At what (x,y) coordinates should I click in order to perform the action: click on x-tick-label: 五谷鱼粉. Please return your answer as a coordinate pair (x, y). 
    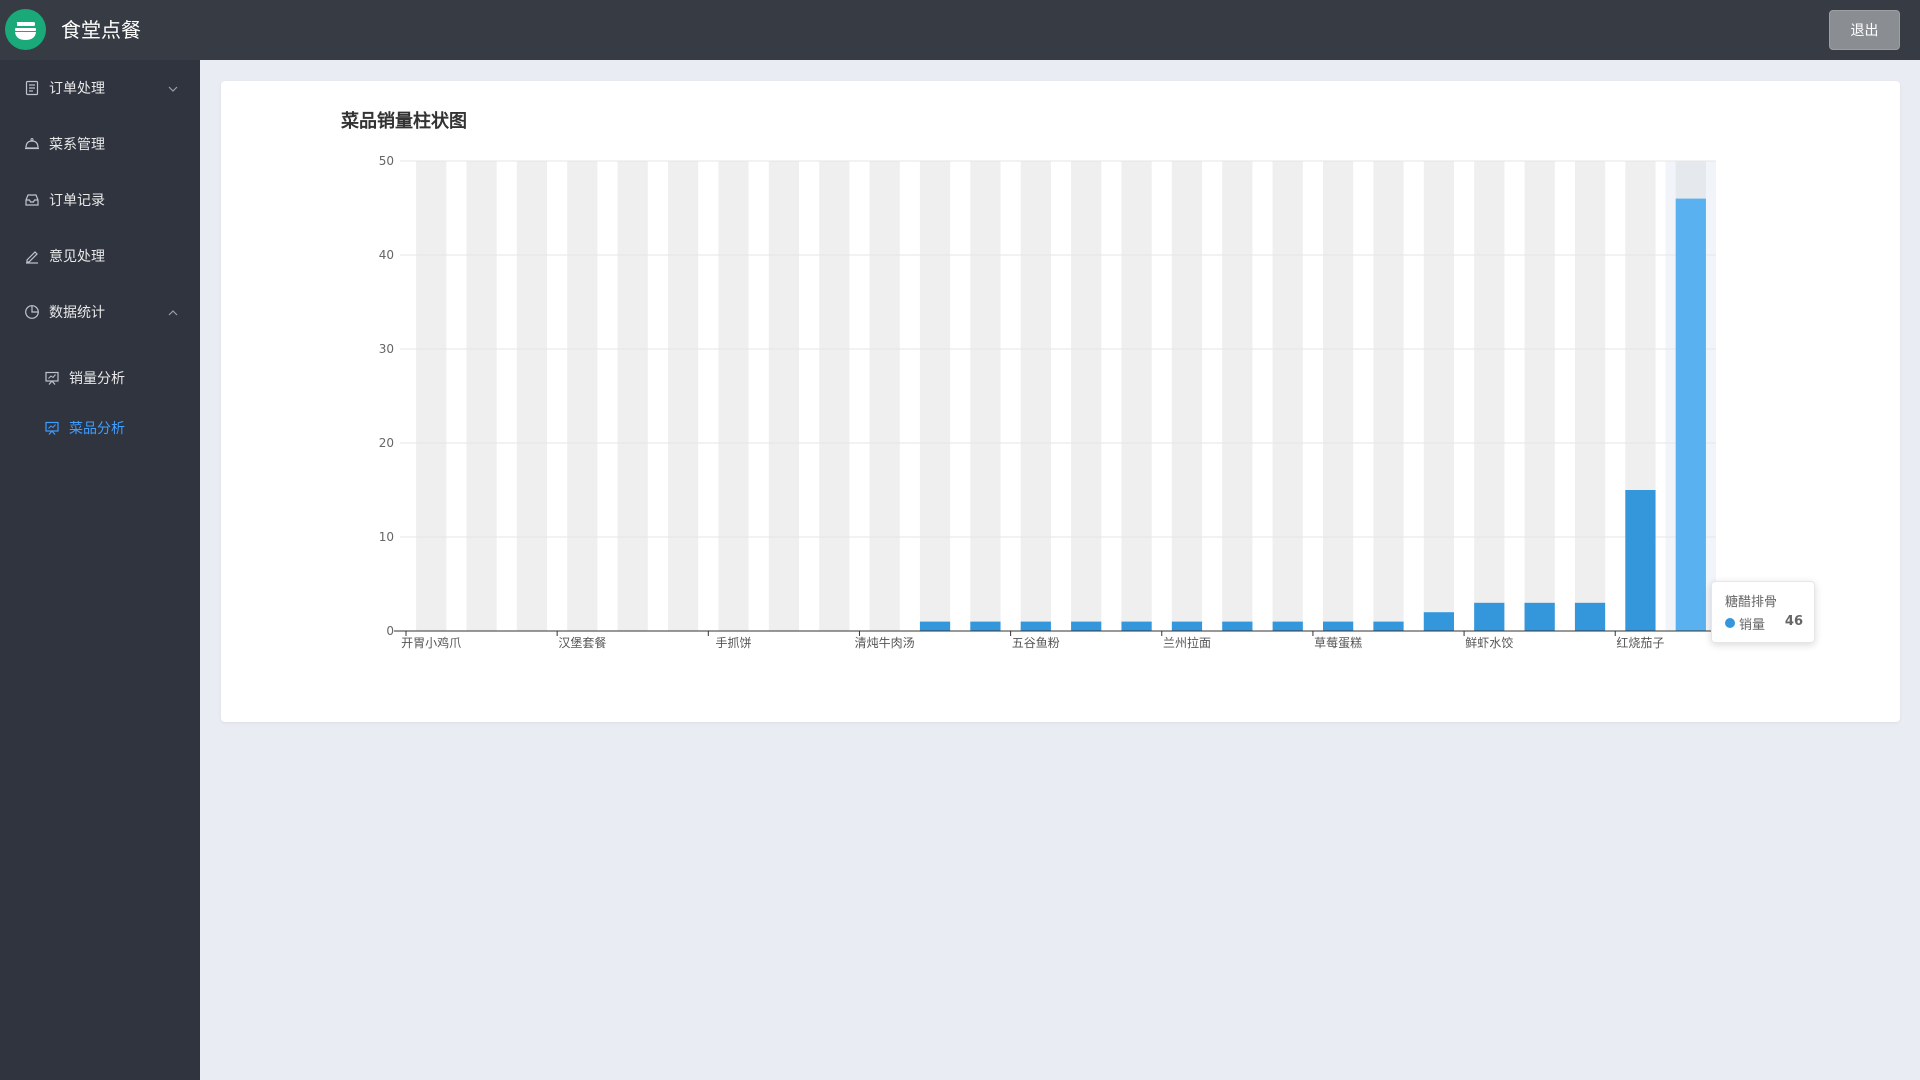
    Looking at the image, I should click on (1036, 643).